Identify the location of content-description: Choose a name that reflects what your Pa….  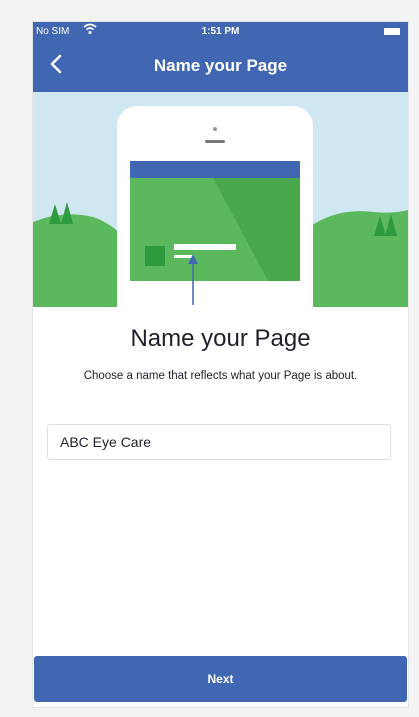
(220, 376).